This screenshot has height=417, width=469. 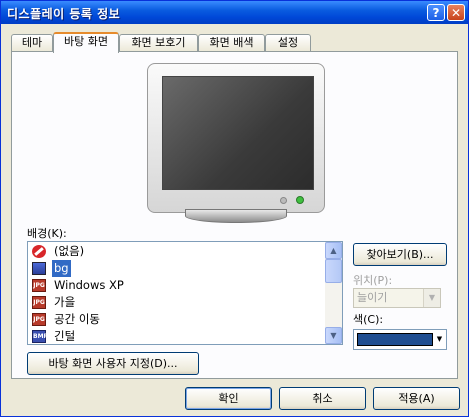 What do you see at coordinates (436, 12) in the screenshot?
I see `help-button: ?` at bounding box center [436, 12].